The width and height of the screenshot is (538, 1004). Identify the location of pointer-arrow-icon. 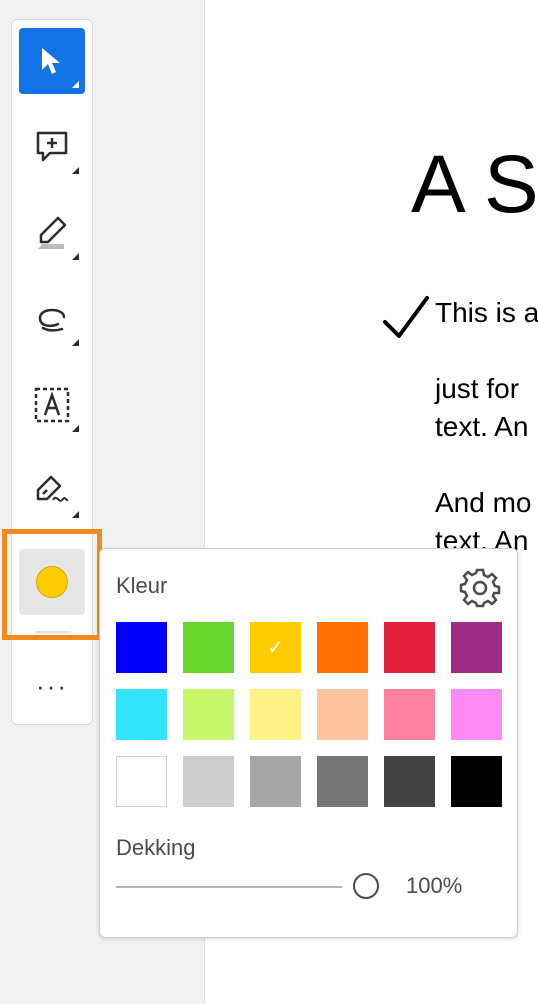
(51, 61).